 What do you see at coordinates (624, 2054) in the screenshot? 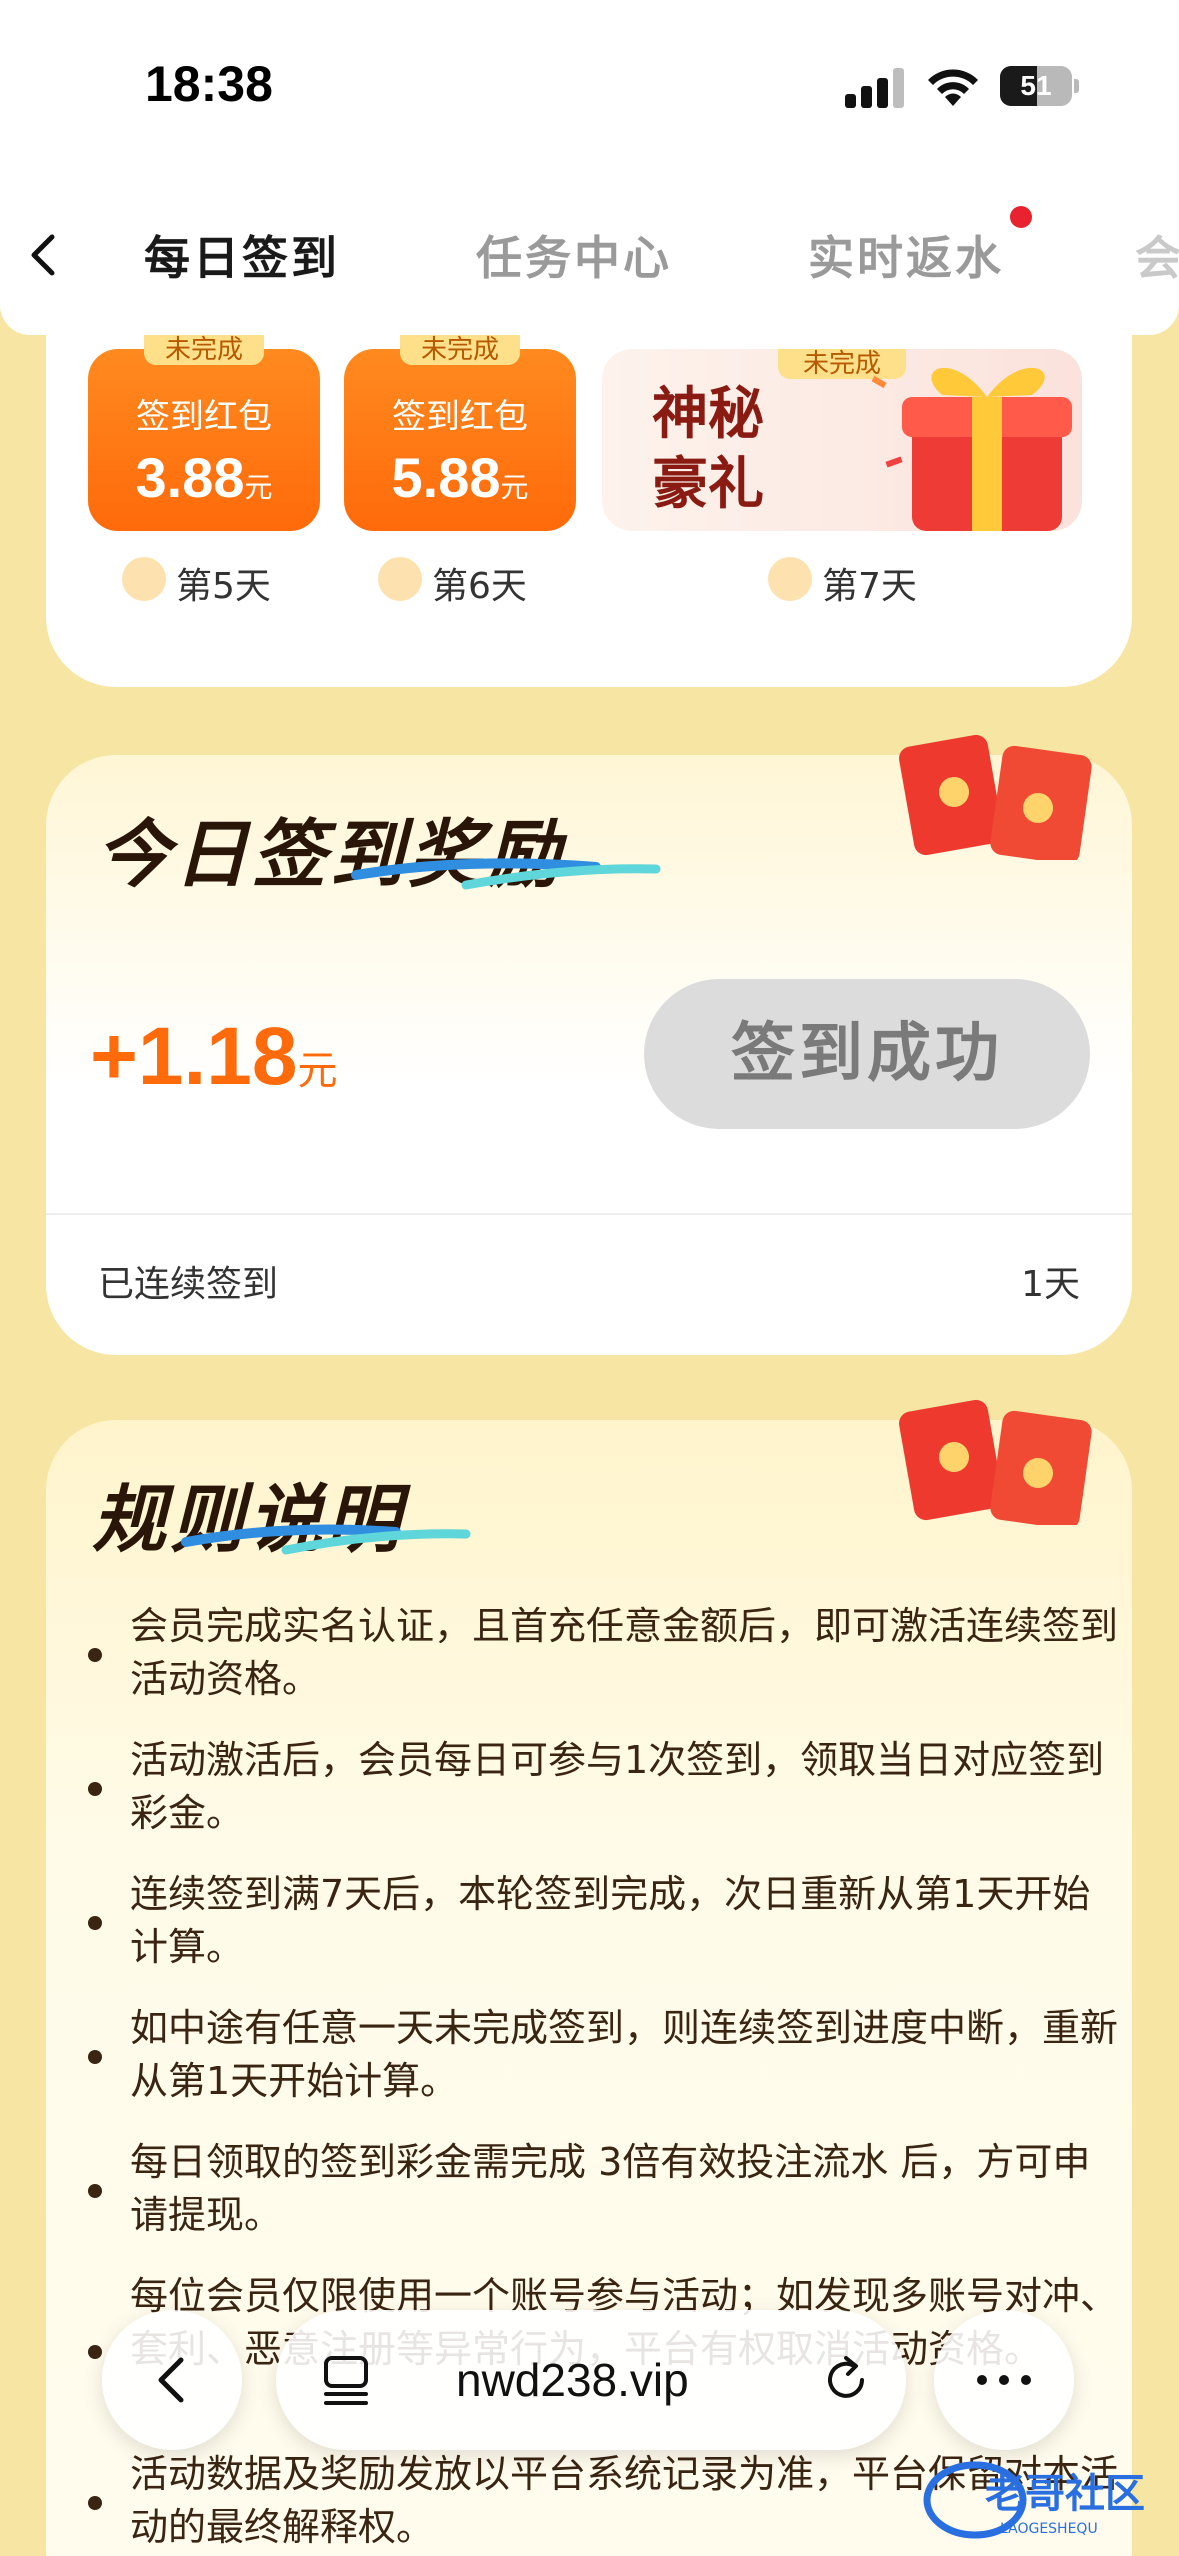
I see `rule-text: 如中途有任意一天未完成签到，则连续签到进度中断，重新从第1天开始计算。` at bounding box center [624, 2054].